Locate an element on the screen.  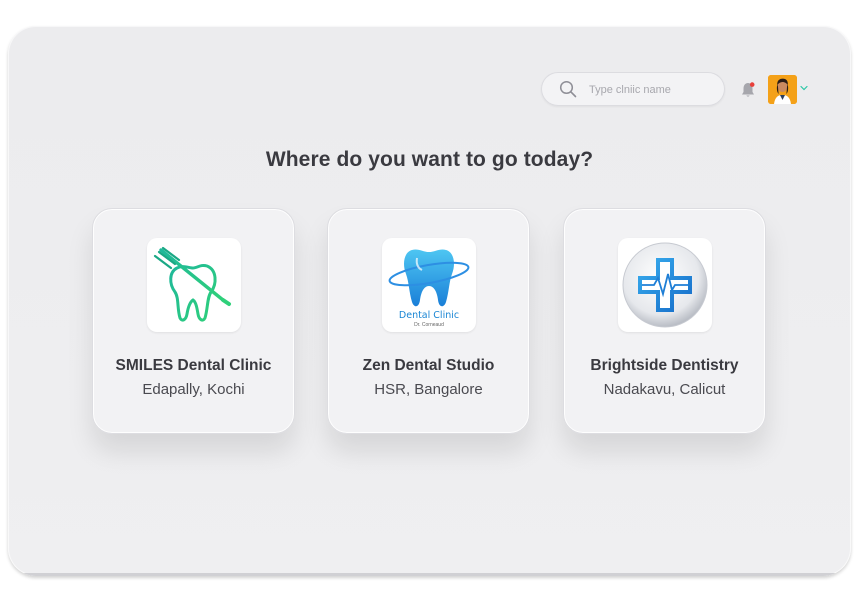
clinic-location: Nadakavu, Calicut is located at coordinates (664, 389).